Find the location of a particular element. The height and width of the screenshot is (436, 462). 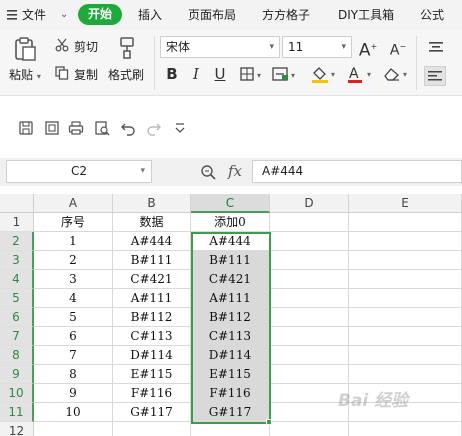

merge-icon: ▾ is located at coordinates (286, 75).